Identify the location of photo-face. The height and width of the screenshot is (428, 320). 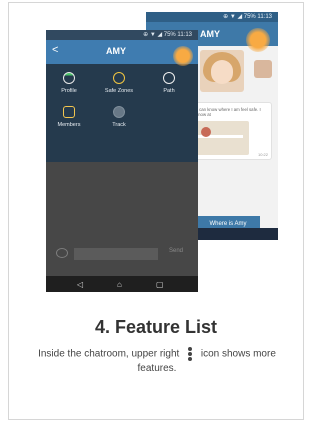
(222, 72).